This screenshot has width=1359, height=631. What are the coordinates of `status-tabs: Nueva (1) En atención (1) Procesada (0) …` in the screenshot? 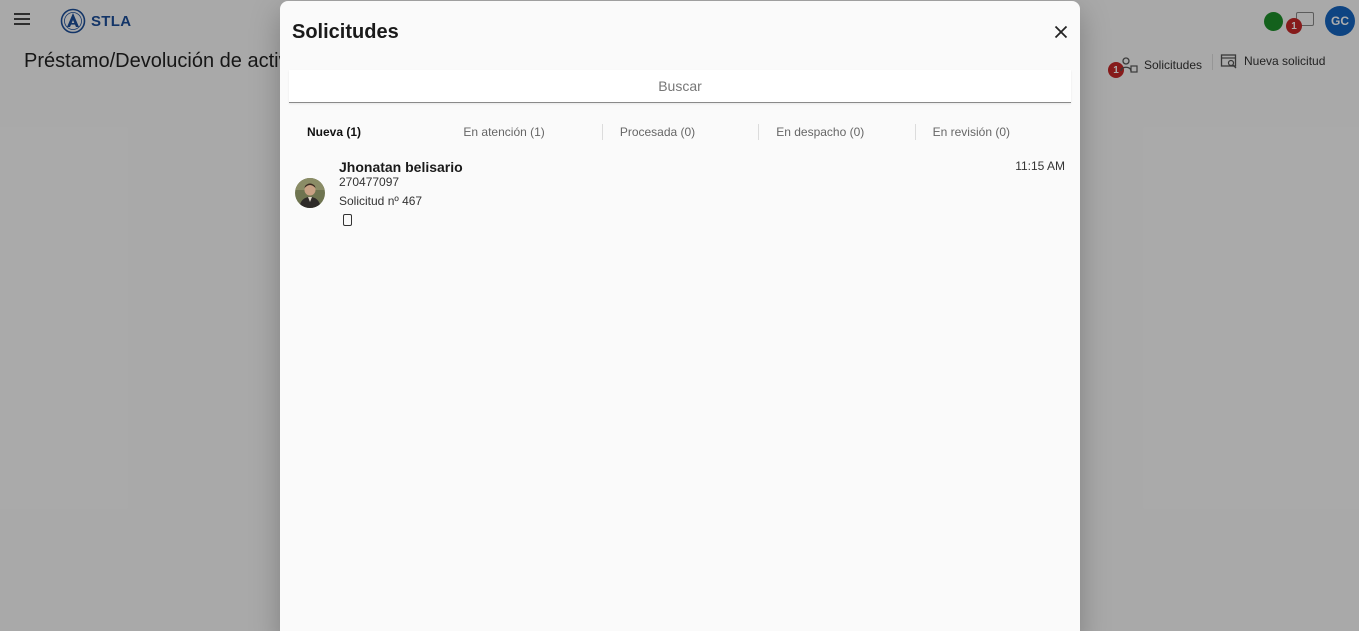 It's located at (680, 132).